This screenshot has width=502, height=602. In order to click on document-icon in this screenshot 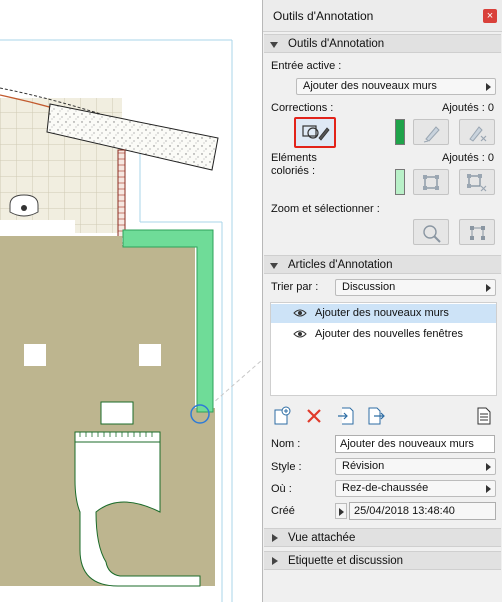, I will do `click(484, 416)`.